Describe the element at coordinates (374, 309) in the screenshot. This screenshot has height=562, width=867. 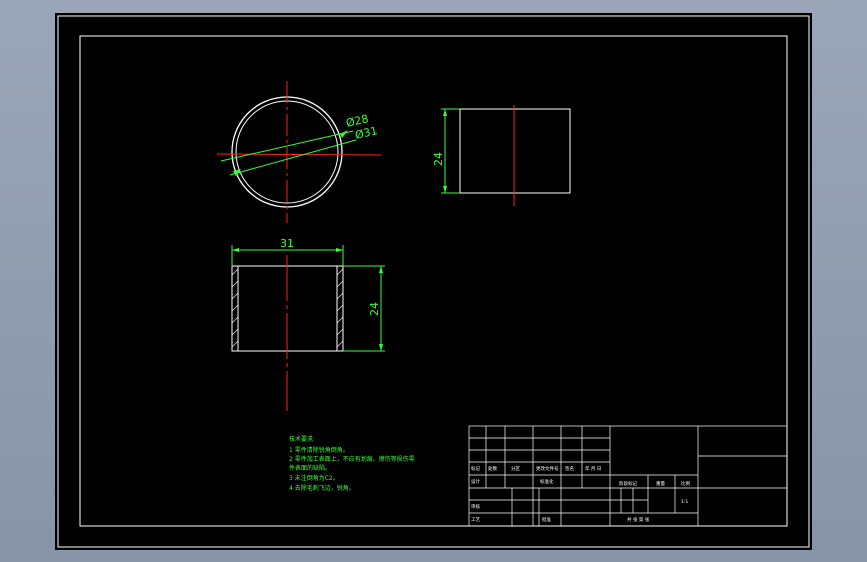
I see `dim-front-height: 24` at that location.